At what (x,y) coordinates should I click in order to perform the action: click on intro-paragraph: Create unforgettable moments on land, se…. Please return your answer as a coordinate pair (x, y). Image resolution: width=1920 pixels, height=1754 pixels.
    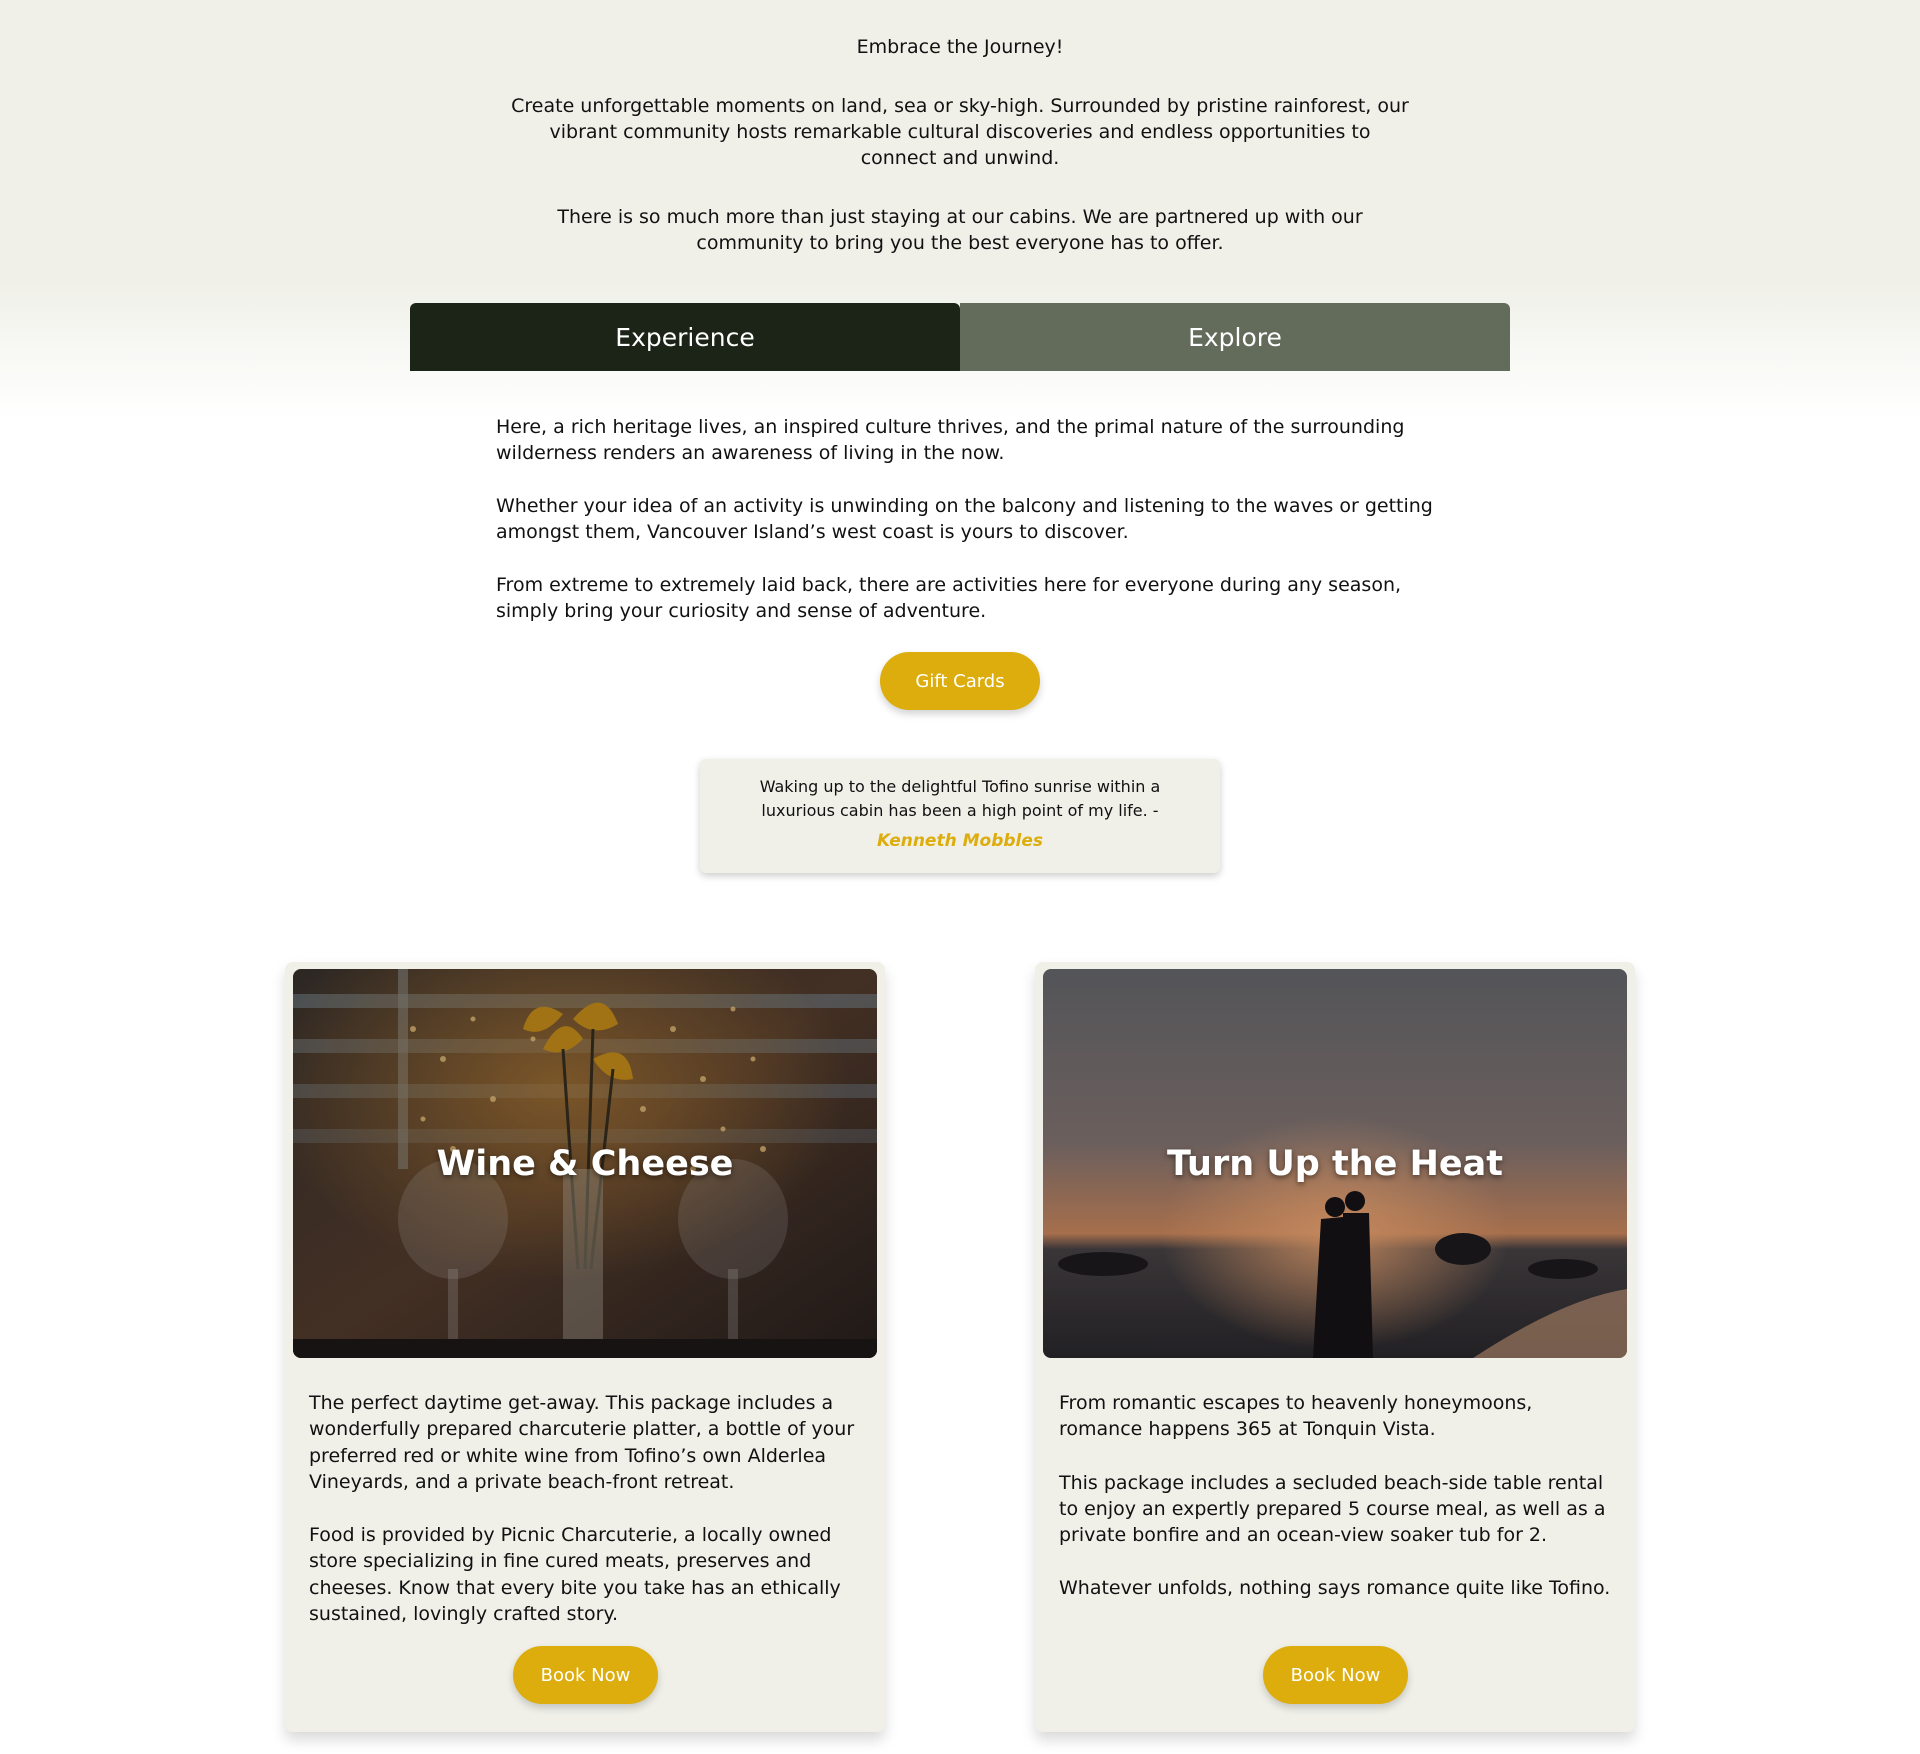
    Looking at the image, I should click on (960, 132).